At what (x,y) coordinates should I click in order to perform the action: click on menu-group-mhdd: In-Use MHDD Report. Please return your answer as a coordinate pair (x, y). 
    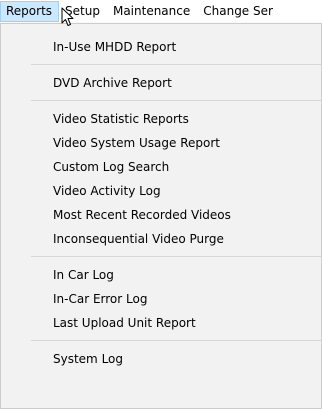
    Looking at the image, I should click on (161, 47).